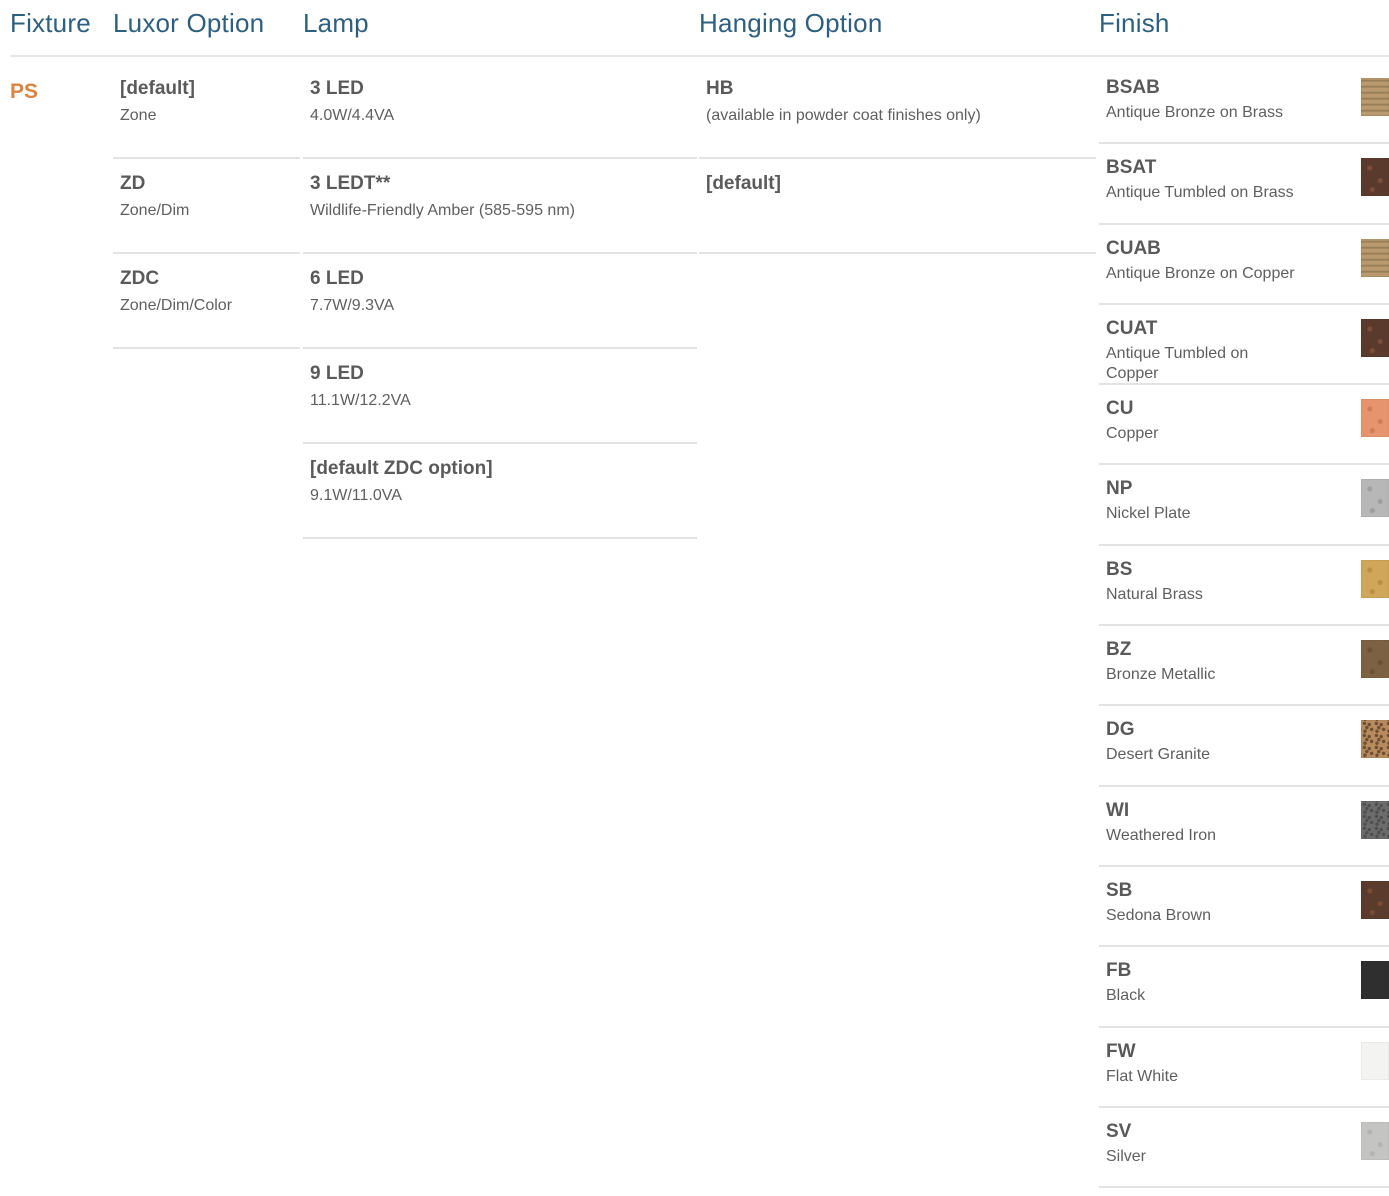 This screenshot has height=1196, width=1389. Describe the element at coordinates (1244, 987) in the screenshot. I see `finish-option-fb: FB Black` at that location.